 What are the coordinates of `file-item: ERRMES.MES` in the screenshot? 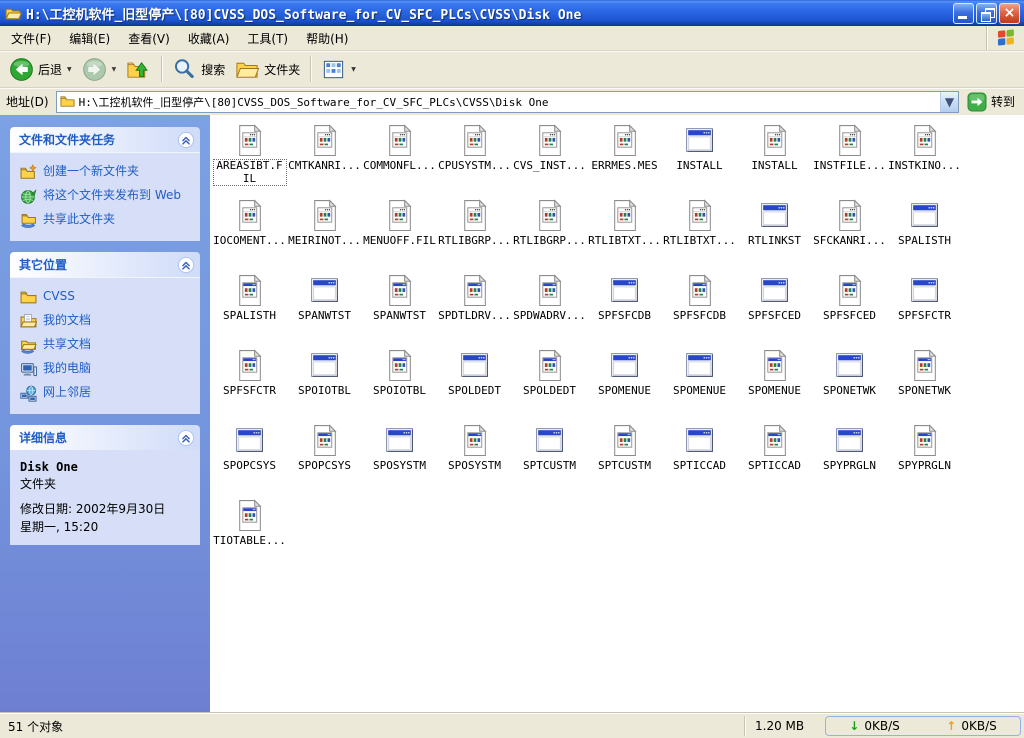 It's located at (624, 158).